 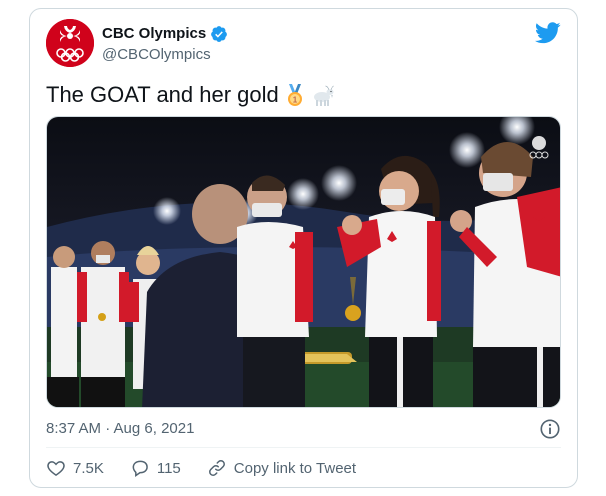 I want to click on tweet-timestamp: 8:37 AM · Aug 6, 2021, so click(x=120, y=429).